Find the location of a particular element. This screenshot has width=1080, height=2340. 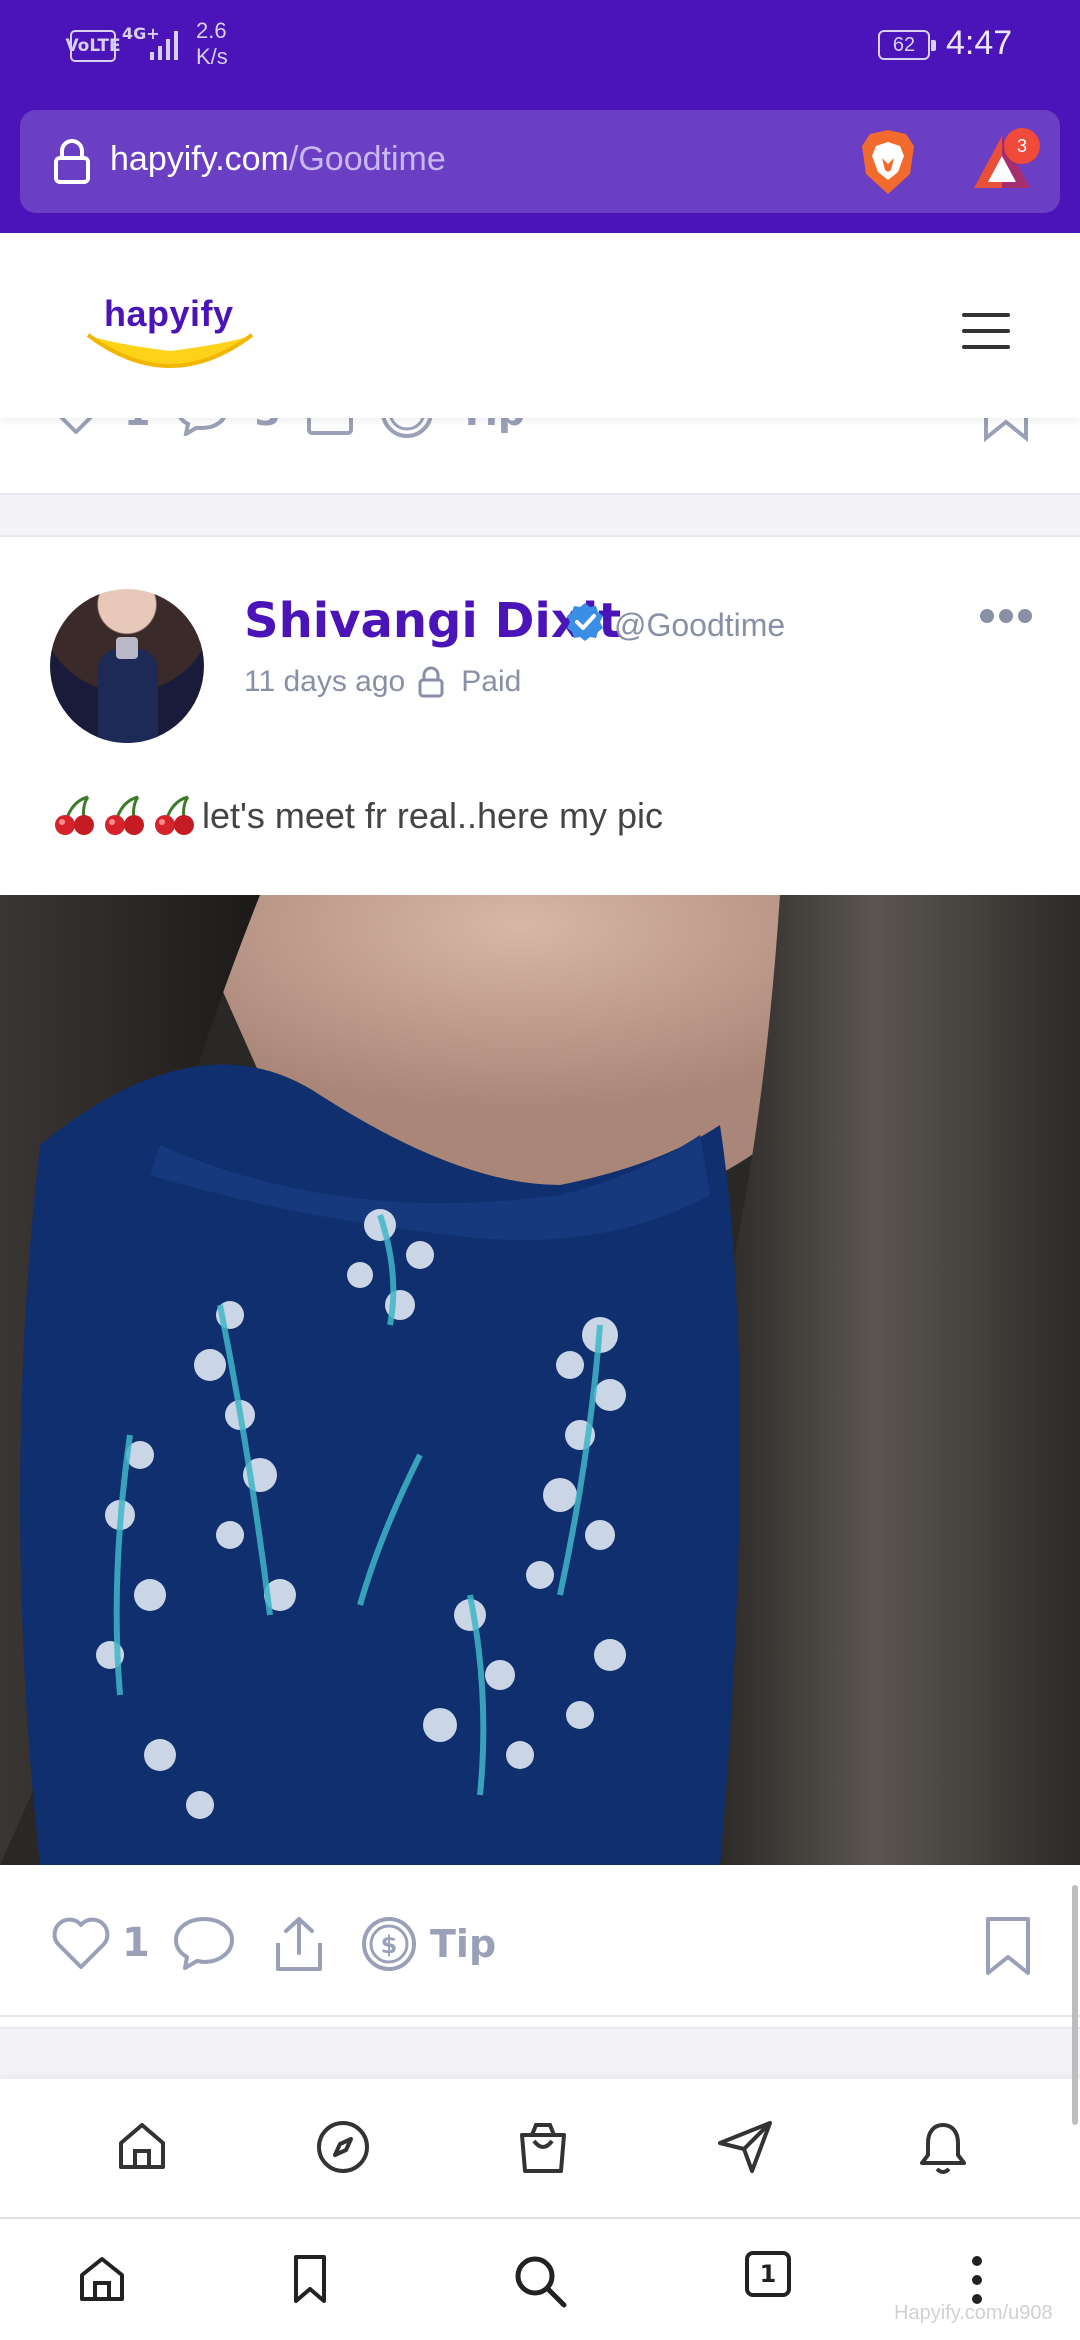

verified-badge-icon is located at coordinates (585, 622).